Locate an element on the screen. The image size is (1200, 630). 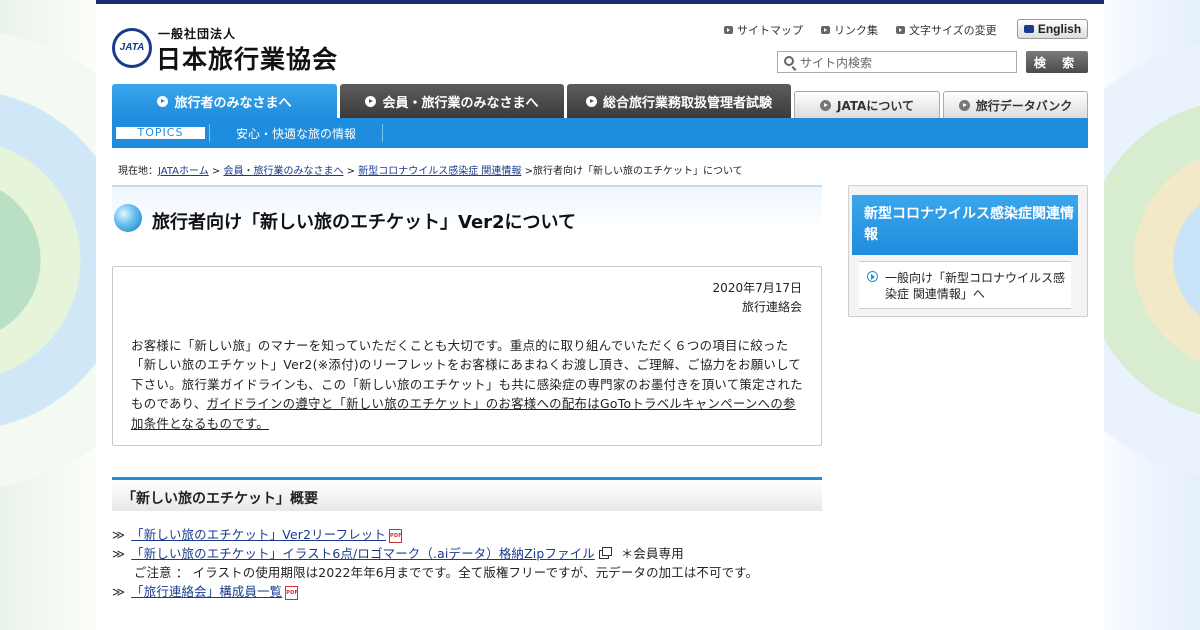
download-link-members-list: 「旅行連絡会」構成員一覧 is located at coordinates (206, 591).